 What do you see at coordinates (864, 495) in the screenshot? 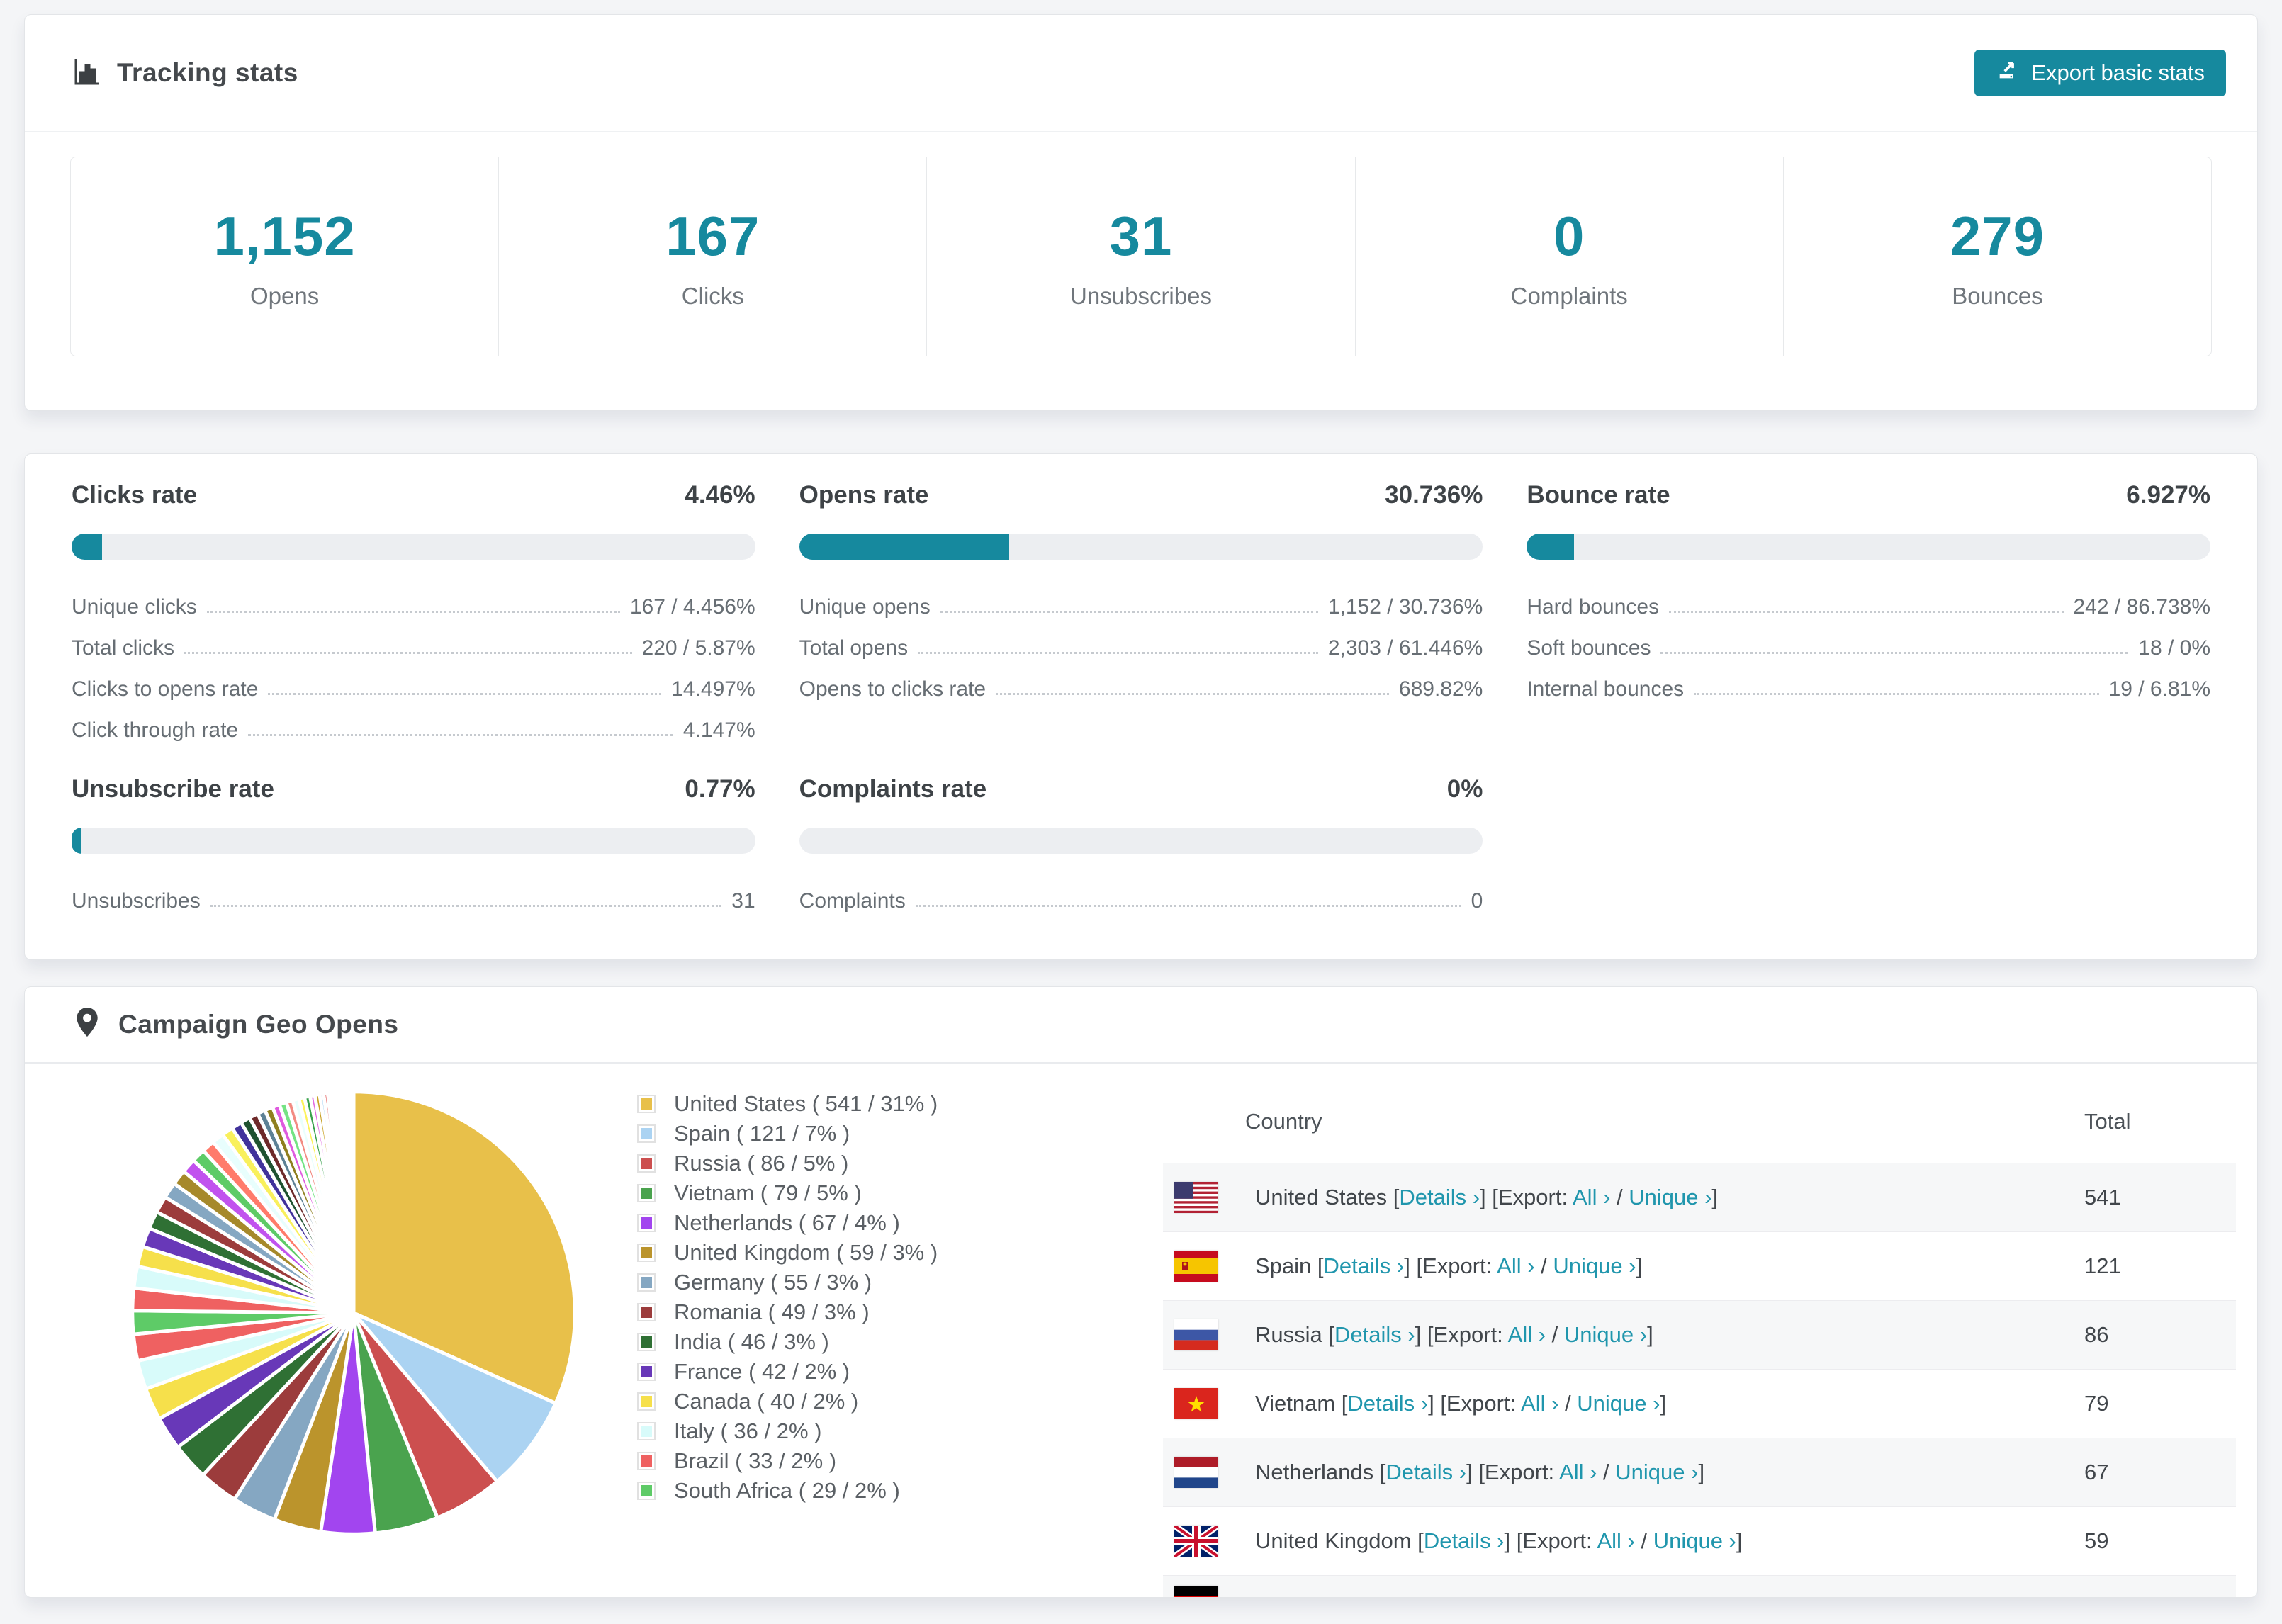
I see `opens-rate-title: Opens rate` at bounding box center [864, 495].